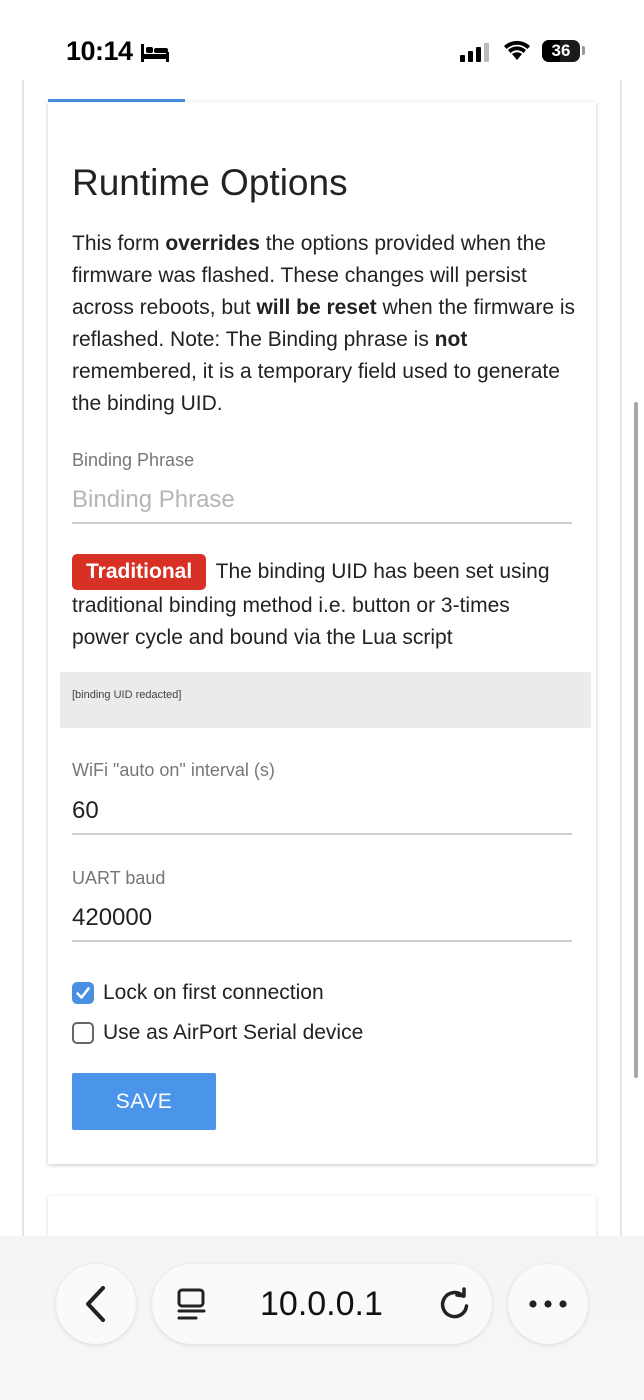 The width and height of the screenshot is (644, 1400). What do you see at coordinates (517, 50) in the screenshot?
I see `wifi-icon` at bounding box center [517, 50].